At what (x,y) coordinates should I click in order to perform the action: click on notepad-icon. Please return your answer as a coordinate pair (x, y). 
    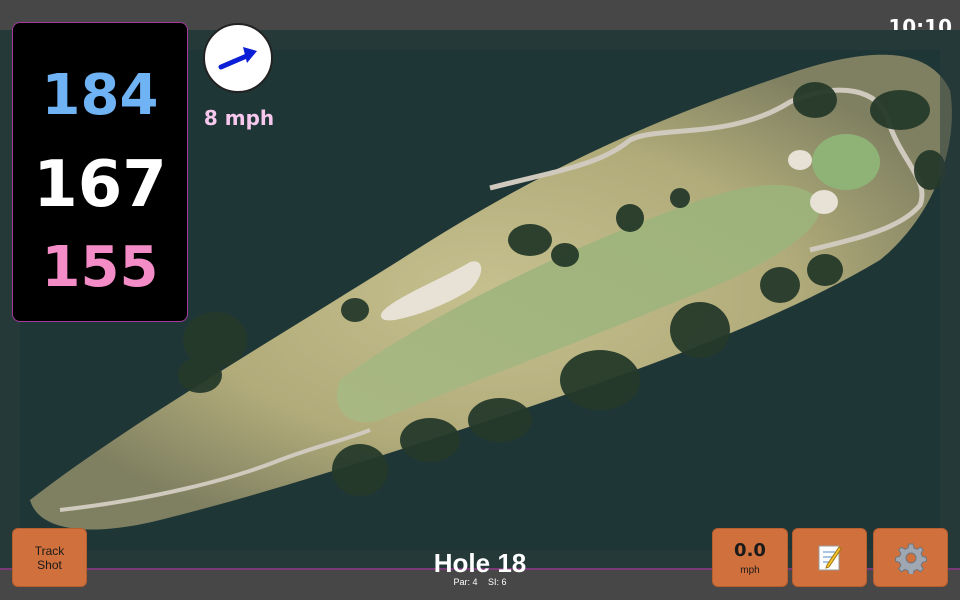
    Looking at the image, I should click on (830, 557).